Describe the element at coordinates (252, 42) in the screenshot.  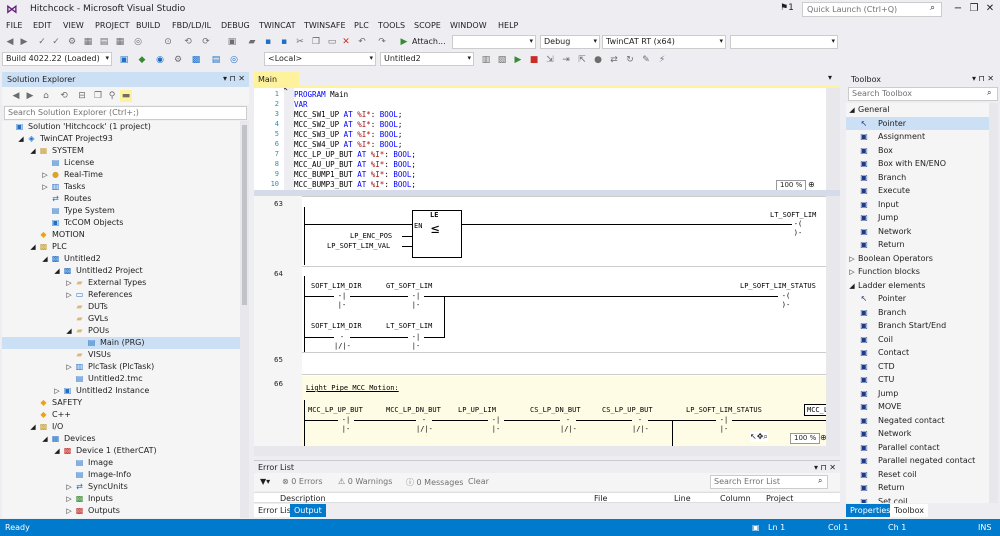
I see `open-folder-icon: ▰` at that location.